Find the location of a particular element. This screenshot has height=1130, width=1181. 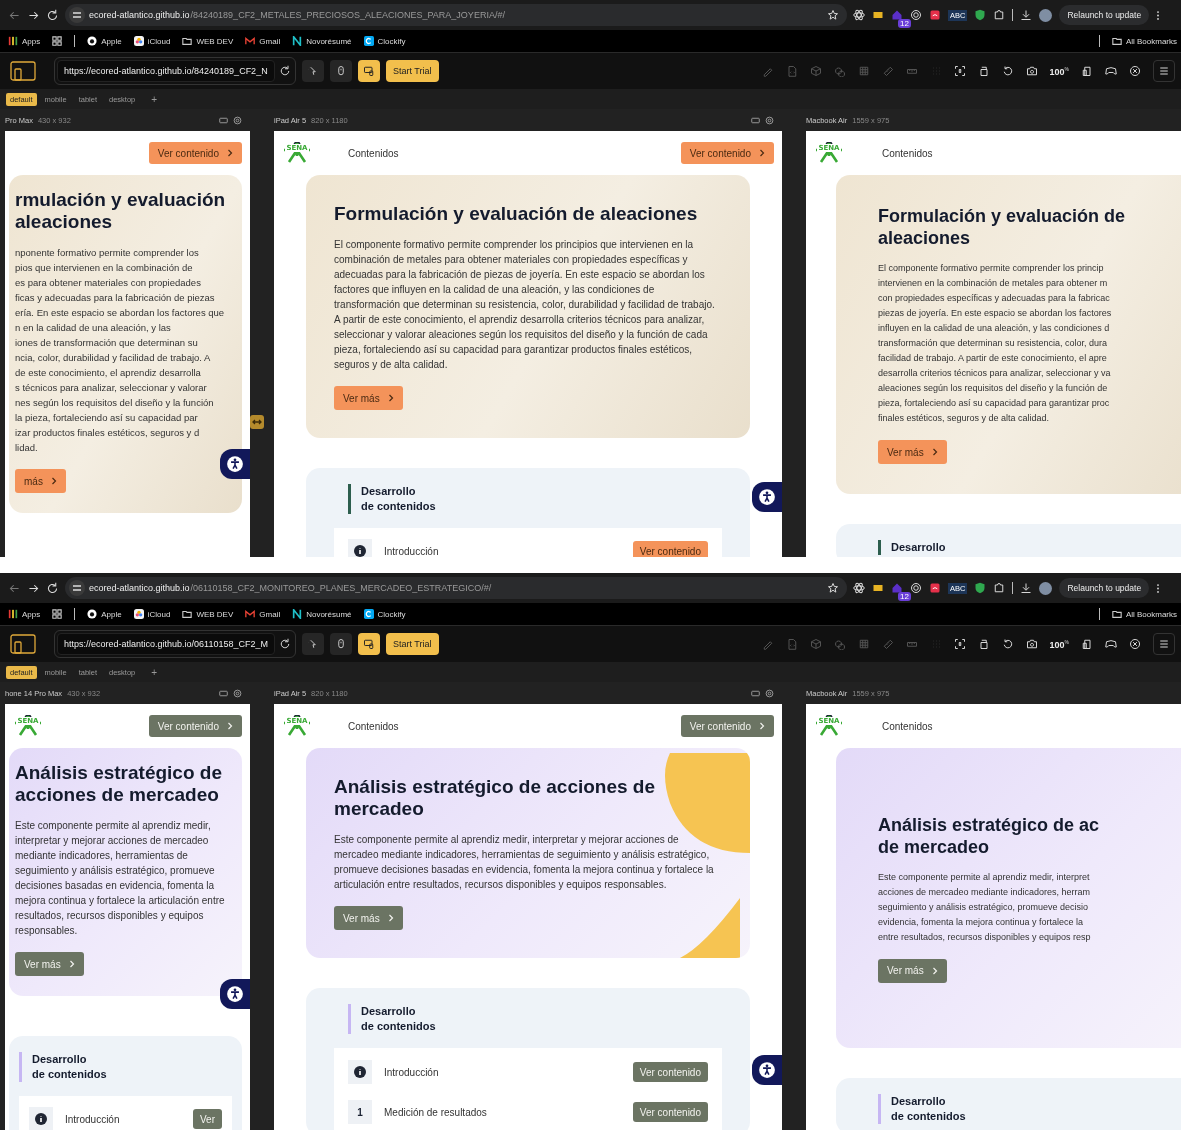

see-more-button: más is located at coordinates (40, 481).